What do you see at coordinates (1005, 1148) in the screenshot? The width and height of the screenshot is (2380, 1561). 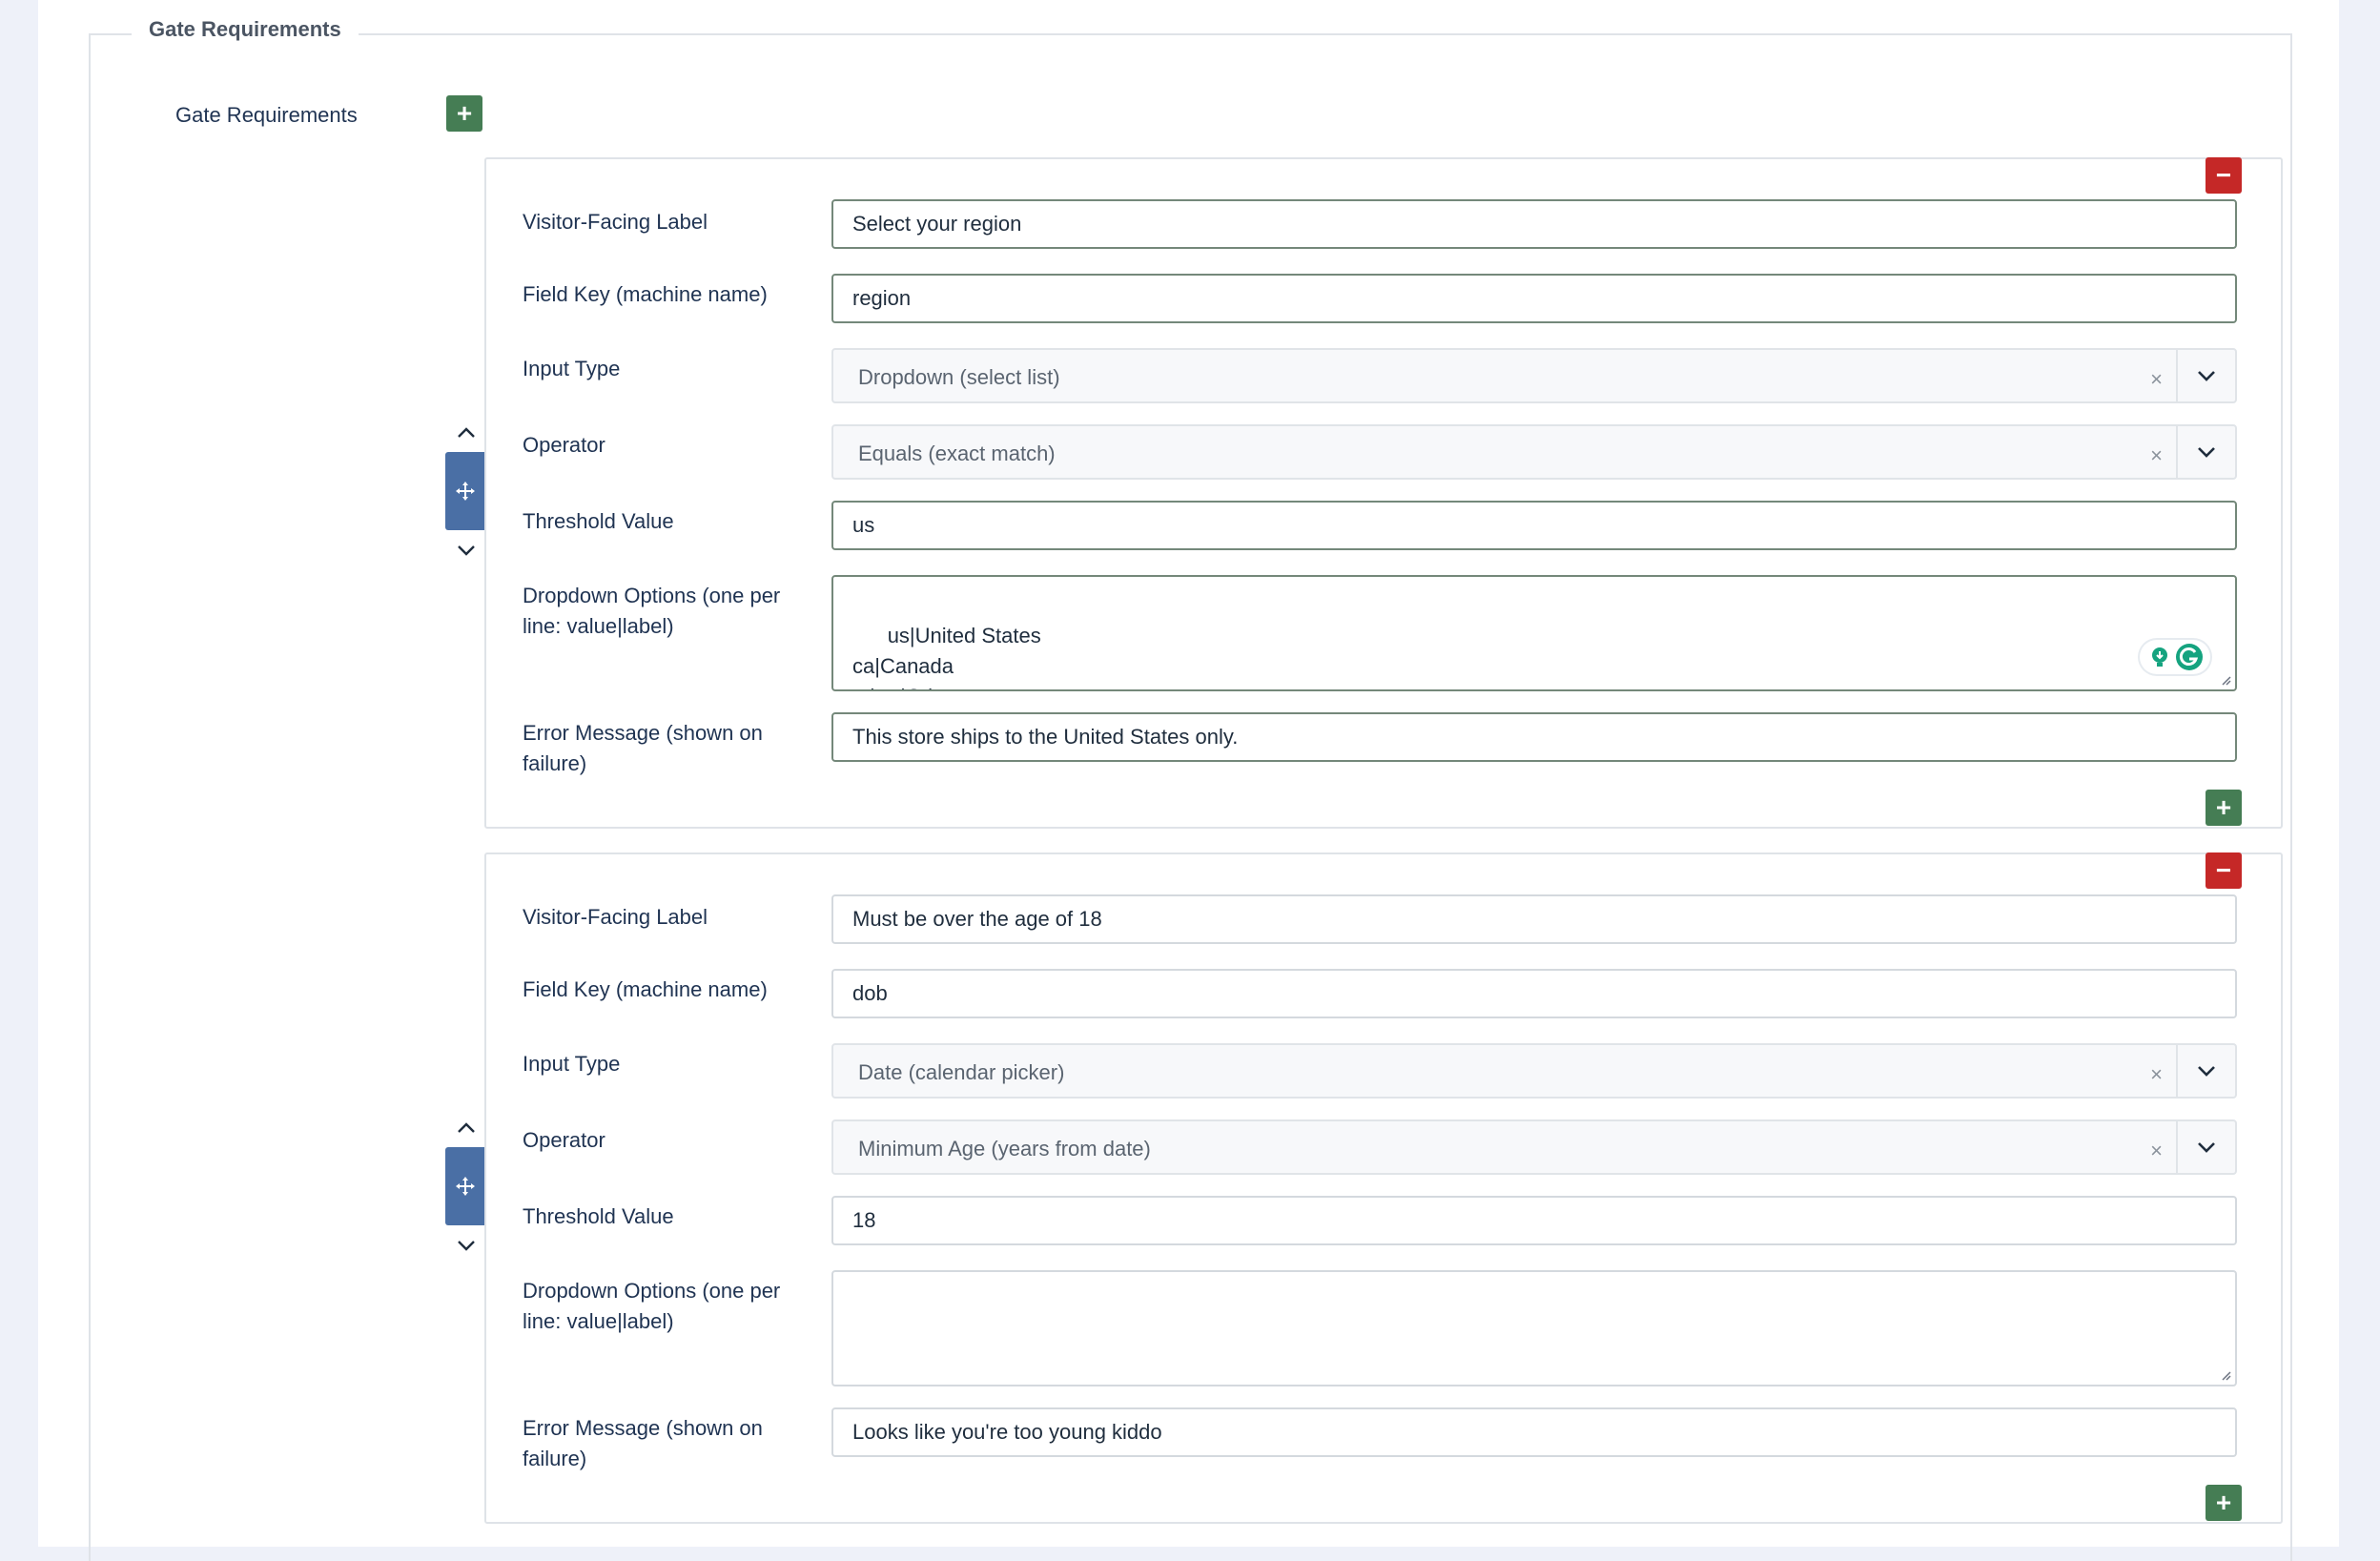 I see `operator-value: Minimum Age (years from date)` at bounding box center [1005, 1148].